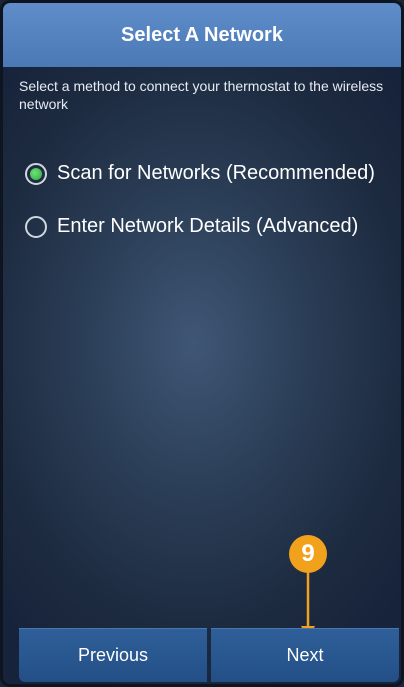  What do you see at coordinates (305, 655) in the screenshot?
I see `next-button: Next` at bounding box center [305, 655].